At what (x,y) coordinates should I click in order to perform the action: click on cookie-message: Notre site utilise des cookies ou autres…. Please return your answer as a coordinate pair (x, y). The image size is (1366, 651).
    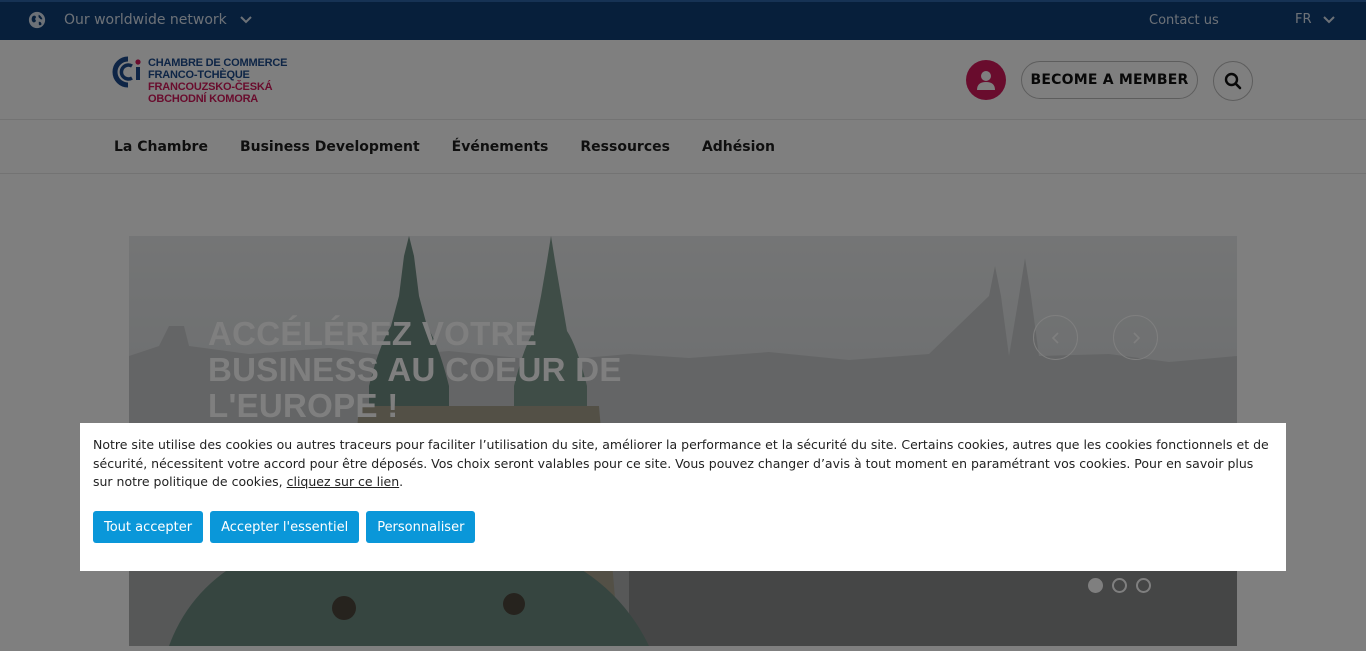
    Looking at the image, I should click on (681, 463).